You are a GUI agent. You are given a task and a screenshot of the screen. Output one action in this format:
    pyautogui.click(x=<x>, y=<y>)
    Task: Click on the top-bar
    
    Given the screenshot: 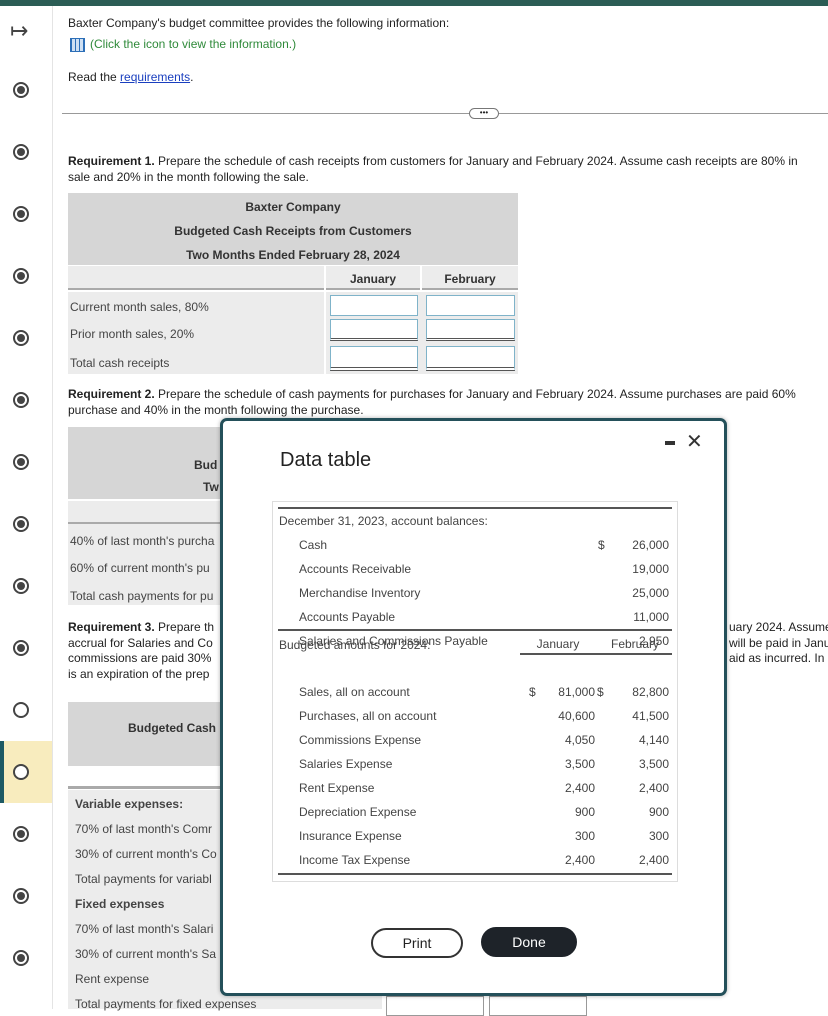 What is the action you would take?
    pyautogui.click(x=414, y=3)
    